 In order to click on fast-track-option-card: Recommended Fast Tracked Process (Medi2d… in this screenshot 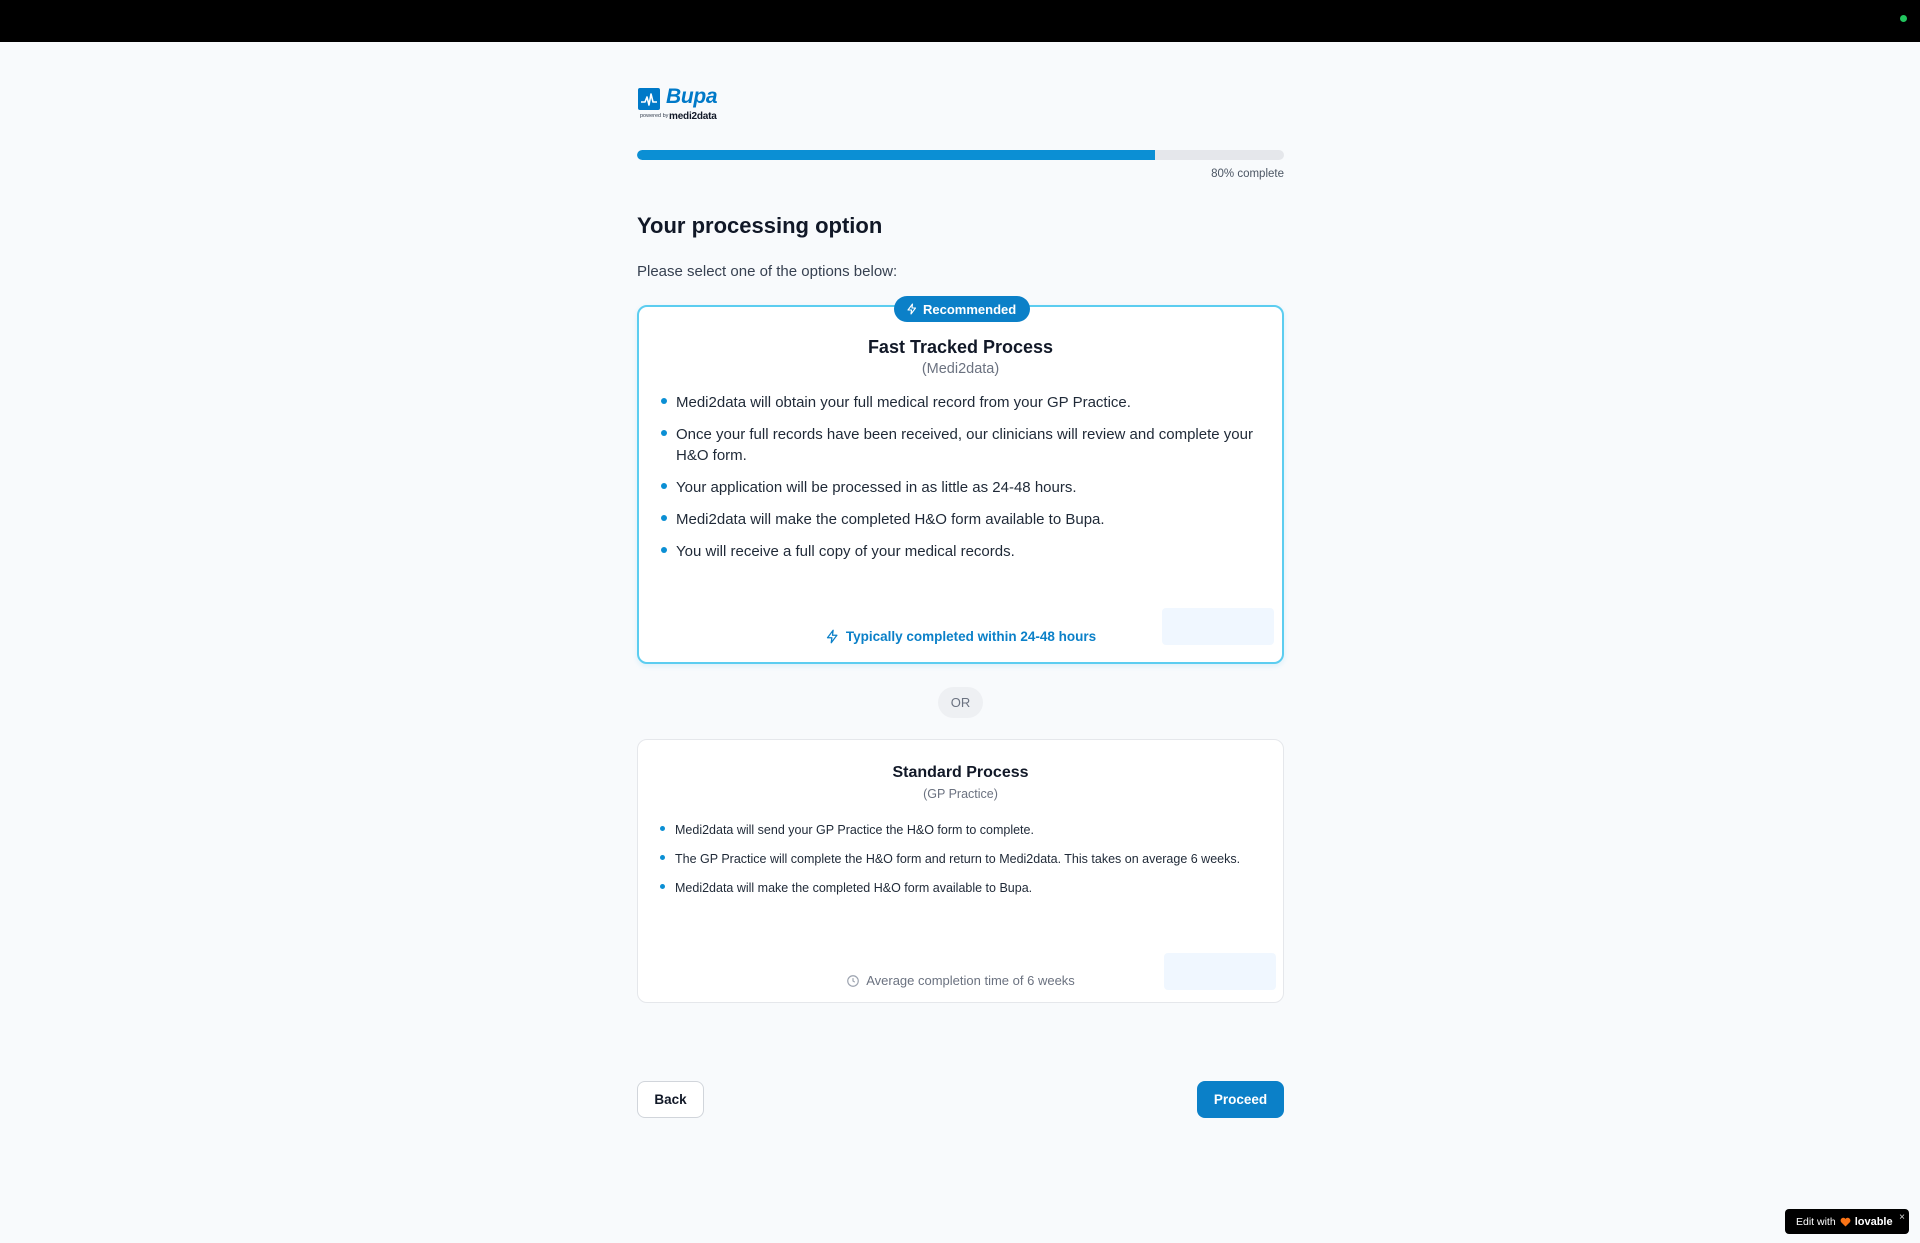, I will do `click(960, 480)`.